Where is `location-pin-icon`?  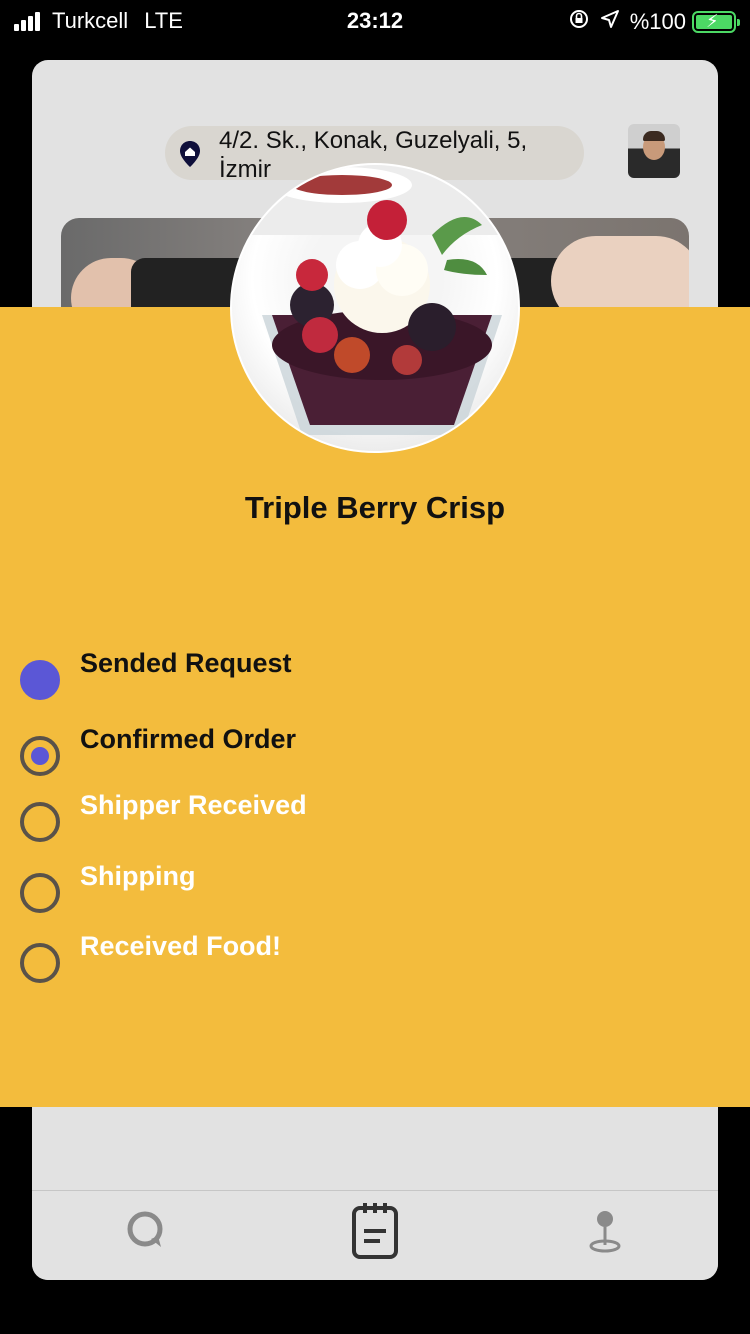 location-pin-icon is located at coordinates (605, 1232).